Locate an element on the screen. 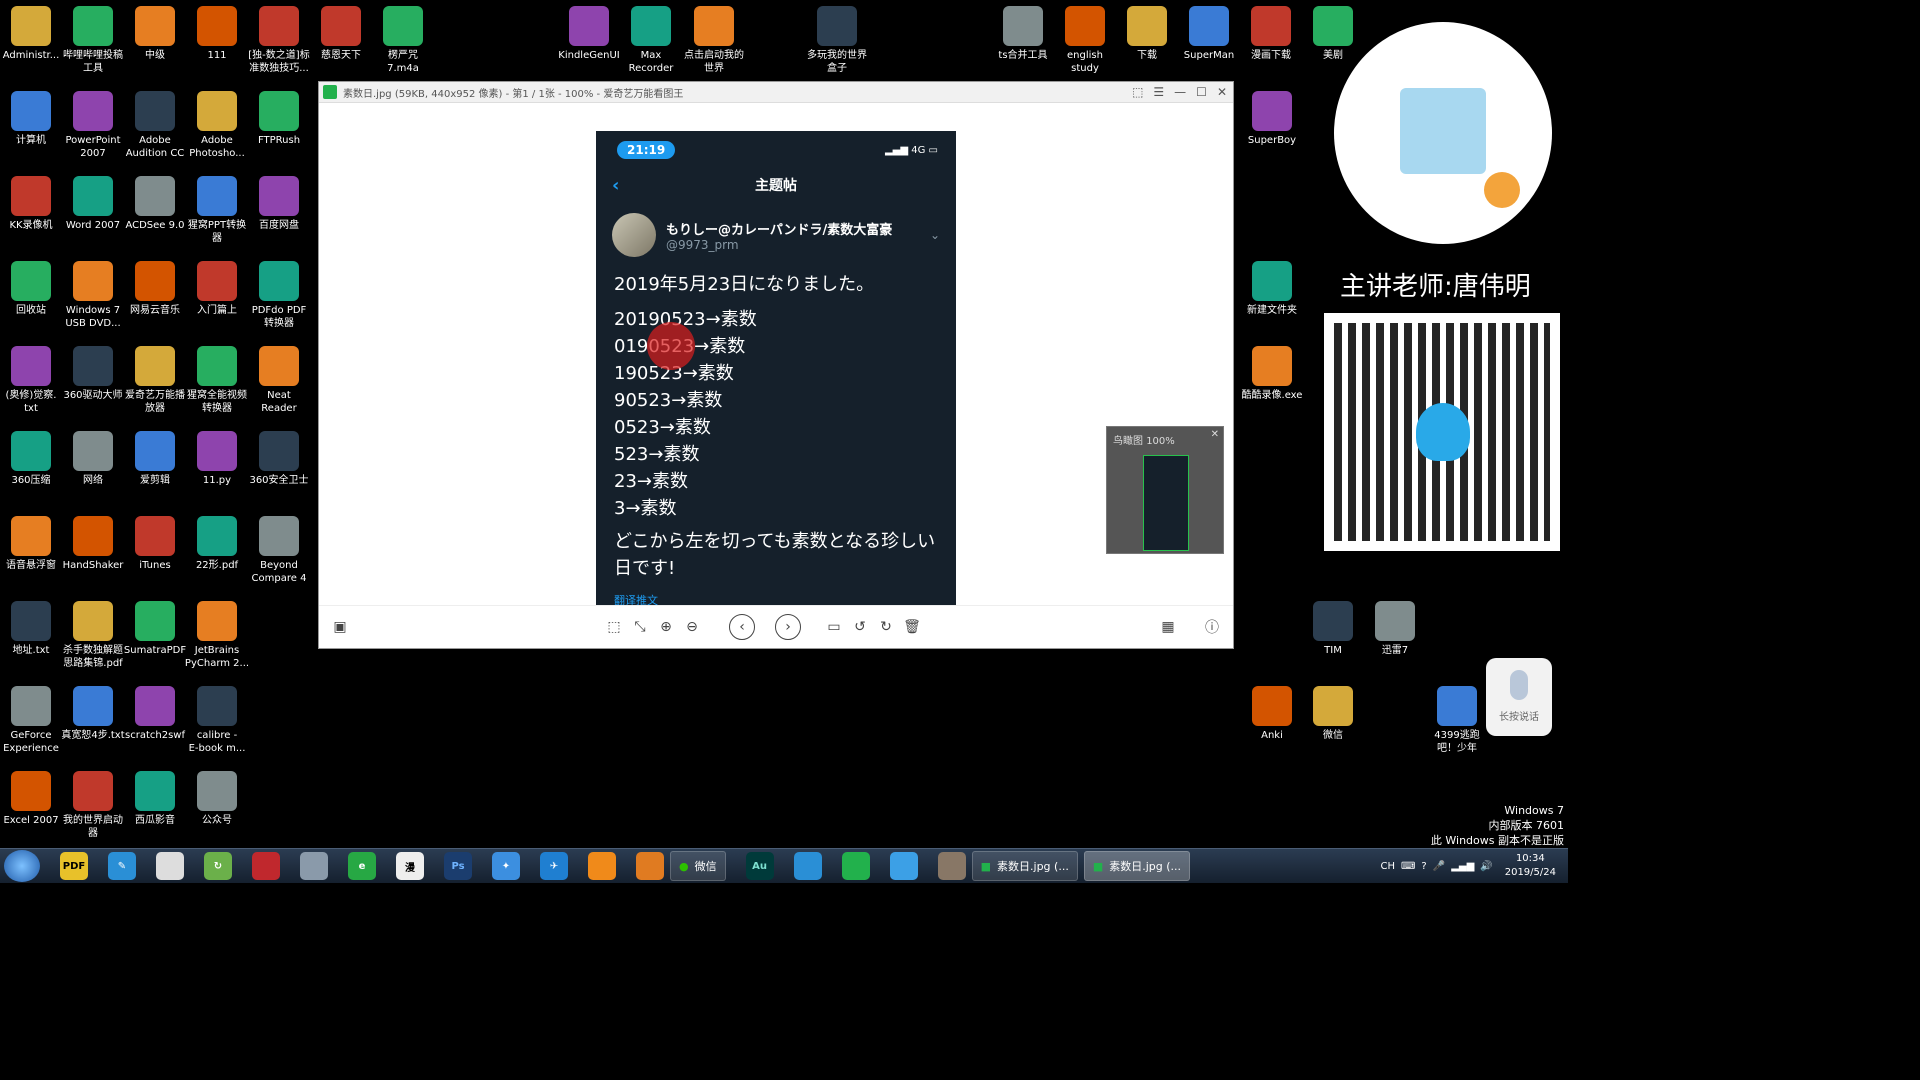 The width and height of the screenshot is (1920, 1080). help-icon: ? is located at coordinates (1423, 866).